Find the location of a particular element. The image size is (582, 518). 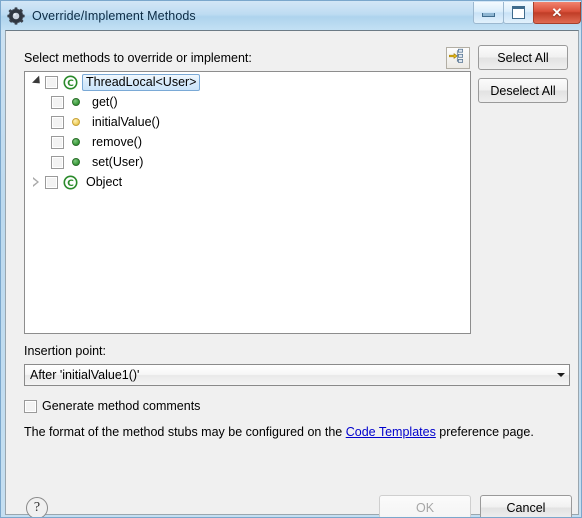

tree-row: set(User) is located at coordinates (247, 162).